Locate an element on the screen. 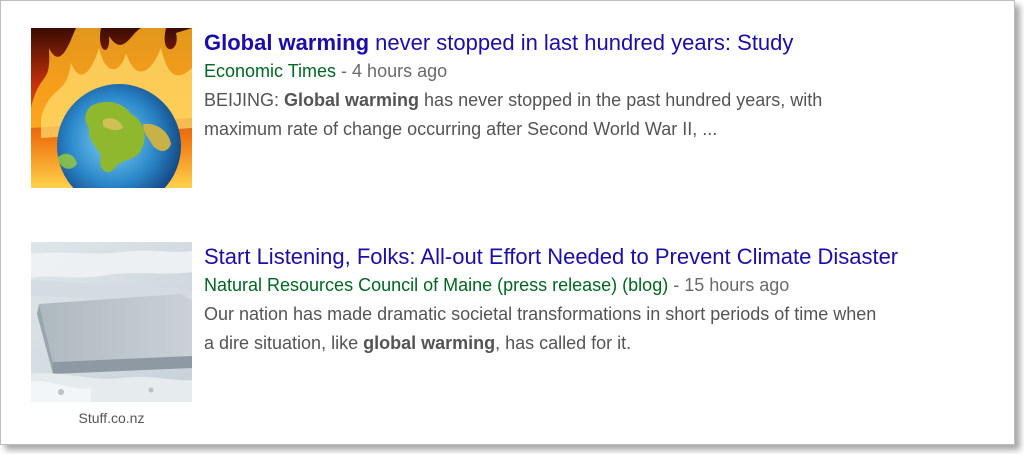 The width and height of the screenshot is (1024, 454). result-thumbnail-wrap is located at coordinates (111, 108).